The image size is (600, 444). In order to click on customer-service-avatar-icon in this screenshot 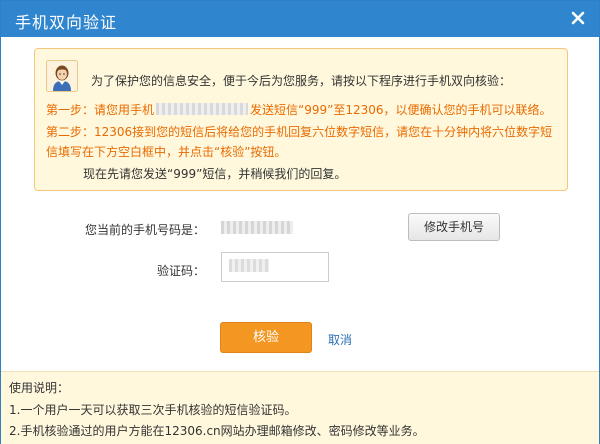, I will do `click(62, 76)`.